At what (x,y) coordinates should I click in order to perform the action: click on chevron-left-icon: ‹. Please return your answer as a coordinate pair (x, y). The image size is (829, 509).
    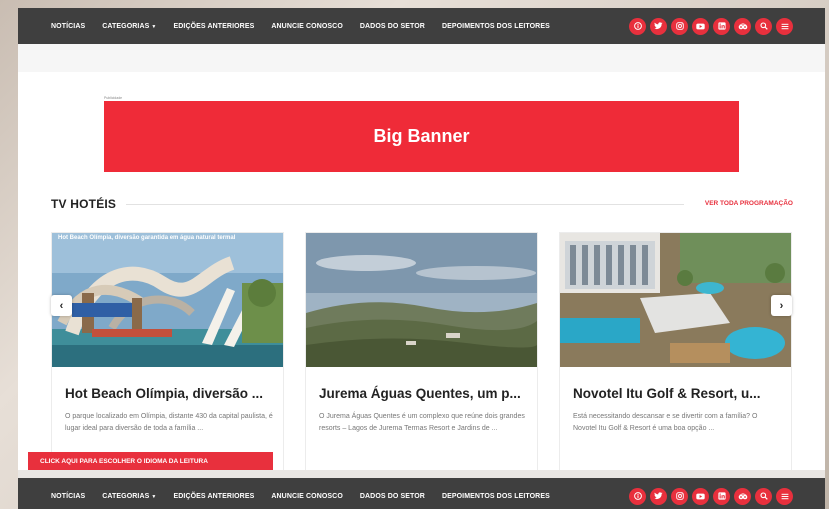
    Looking at the image, I should click on (61, 305).